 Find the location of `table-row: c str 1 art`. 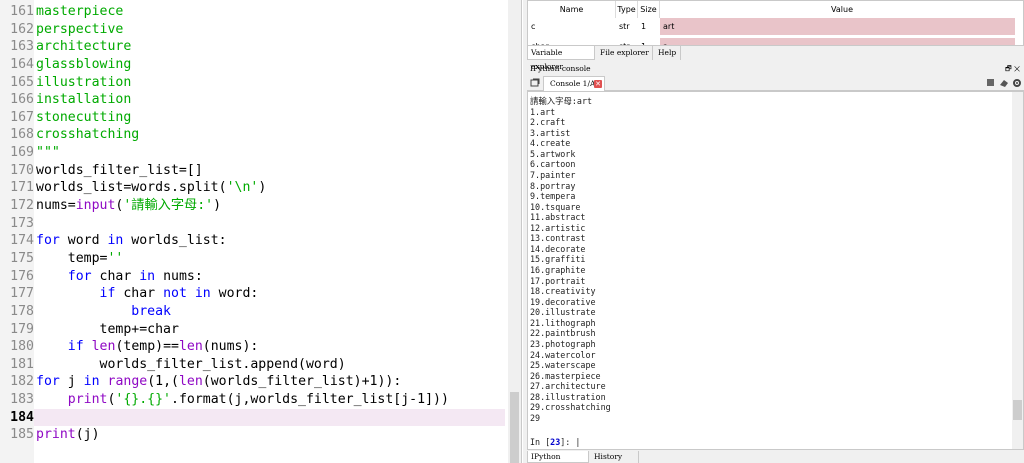

table-row: c str 1 art is located at coordinates (775, 26).